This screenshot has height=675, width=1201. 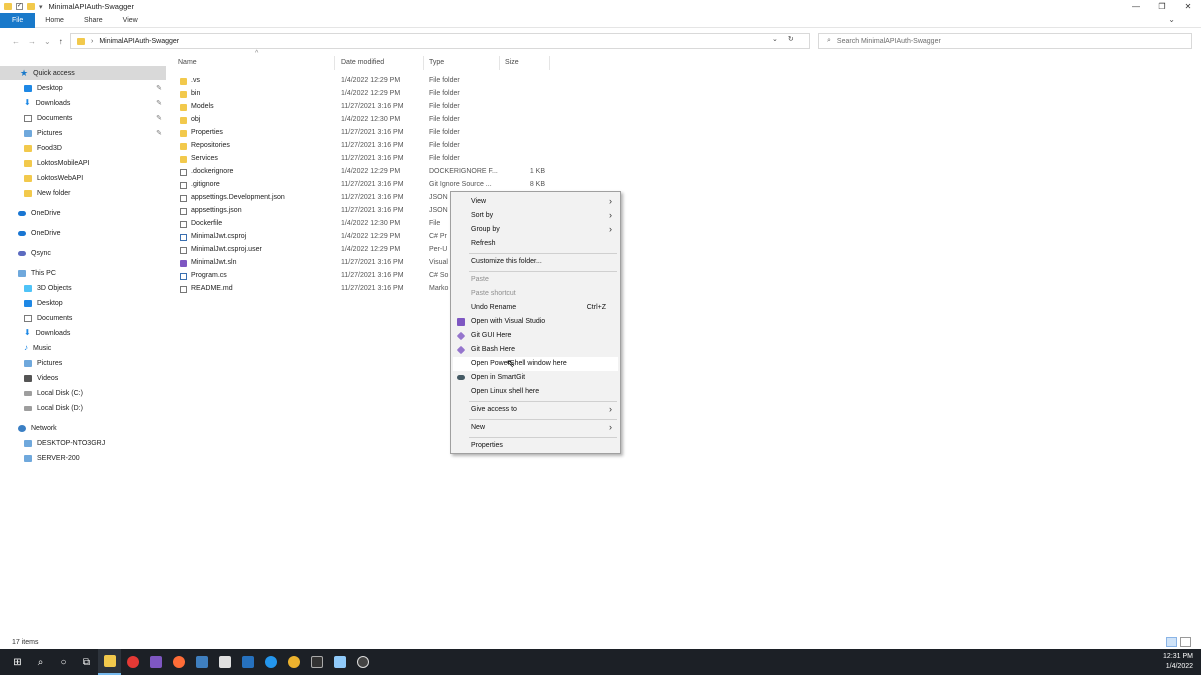 What do you see at coordinates (83, 233) in the screenshot?
I see `sidebar-item-onedrive-2: OneDrive` at bounding box center [83, 233].